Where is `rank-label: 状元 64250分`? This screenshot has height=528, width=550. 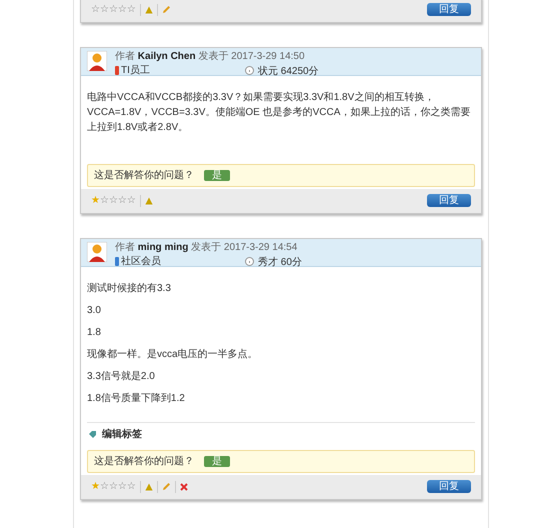 rank-label: 状元 64250分 is located at coordinates (288, 71).